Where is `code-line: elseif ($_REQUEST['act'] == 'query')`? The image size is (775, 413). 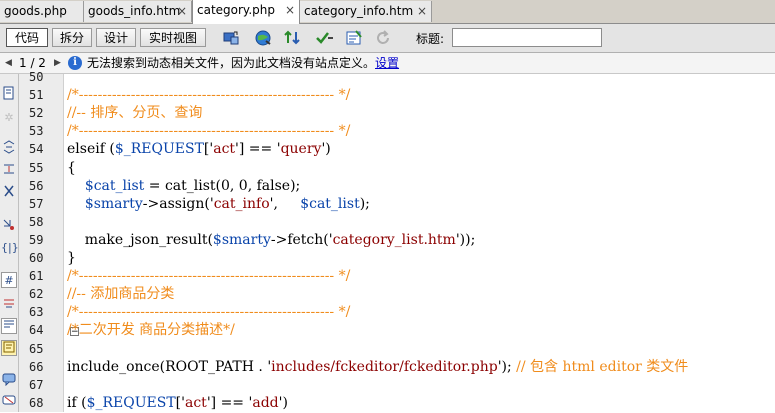 code-line: elseif ($_REQUEST['act'] == 'query') is located at coordinates (199, 149).